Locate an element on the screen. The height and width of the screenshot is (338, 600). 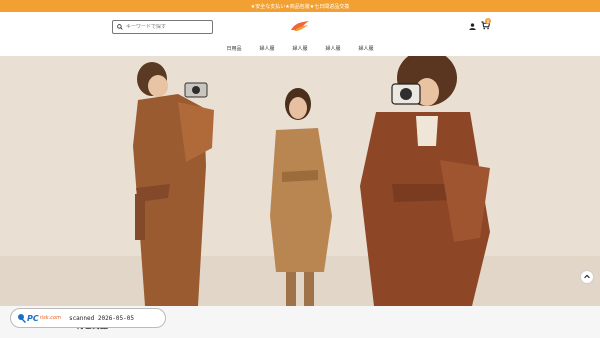
watermark-badge: PC risk.com scanned 2026-05-05 is located at coordinates (88, 318).